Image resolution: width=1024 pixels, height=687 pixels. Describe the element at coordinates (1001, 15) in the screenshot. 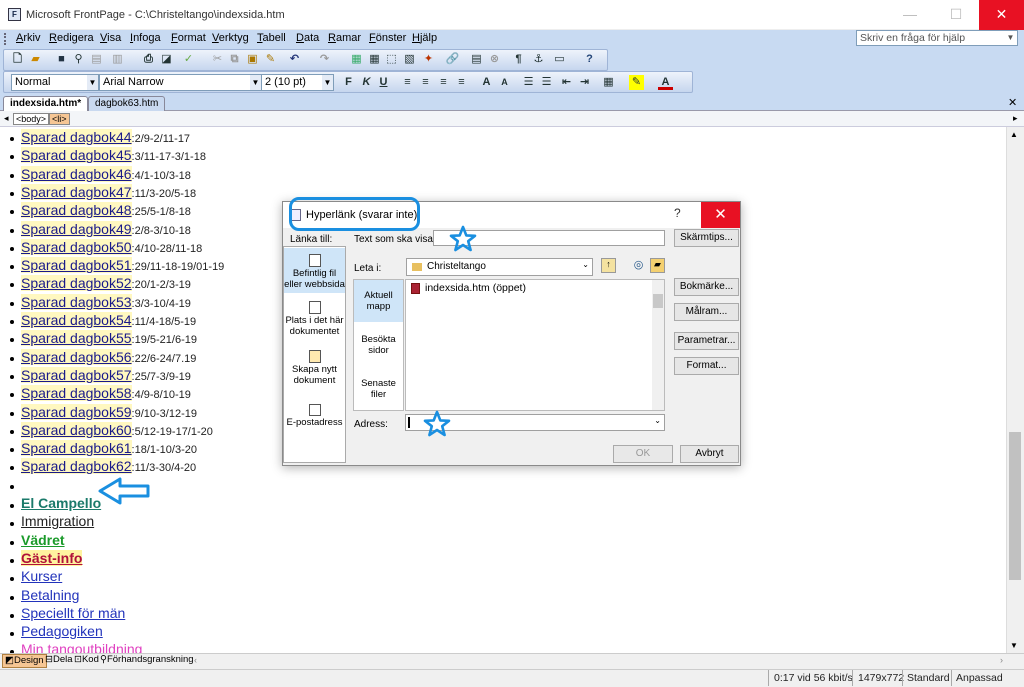

I see `window-close-button: ✕` at that location.